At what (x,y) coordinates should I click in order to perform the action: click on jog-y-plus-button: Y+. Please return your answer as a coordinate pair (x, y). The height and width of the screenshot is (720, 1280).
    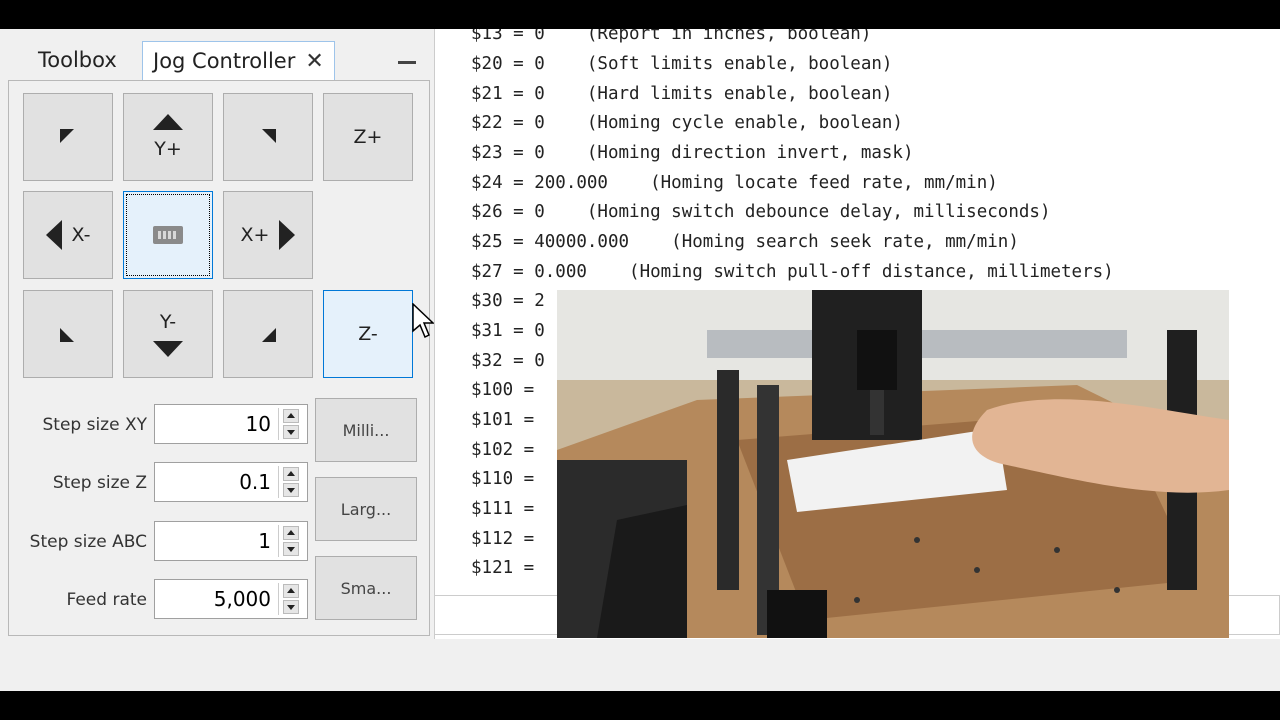
    Looking at the image, I should click on (168, 137).